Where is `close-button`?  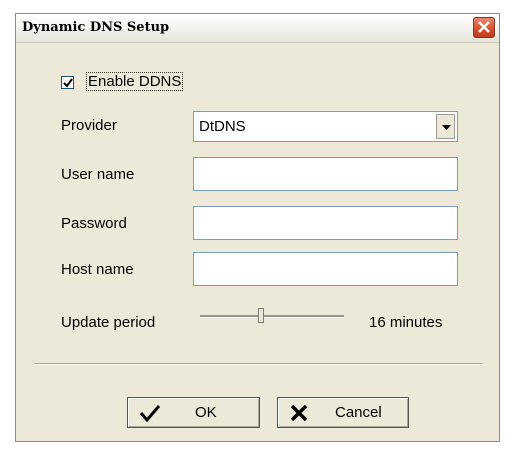
close-button is located at coordinates (484, 27).